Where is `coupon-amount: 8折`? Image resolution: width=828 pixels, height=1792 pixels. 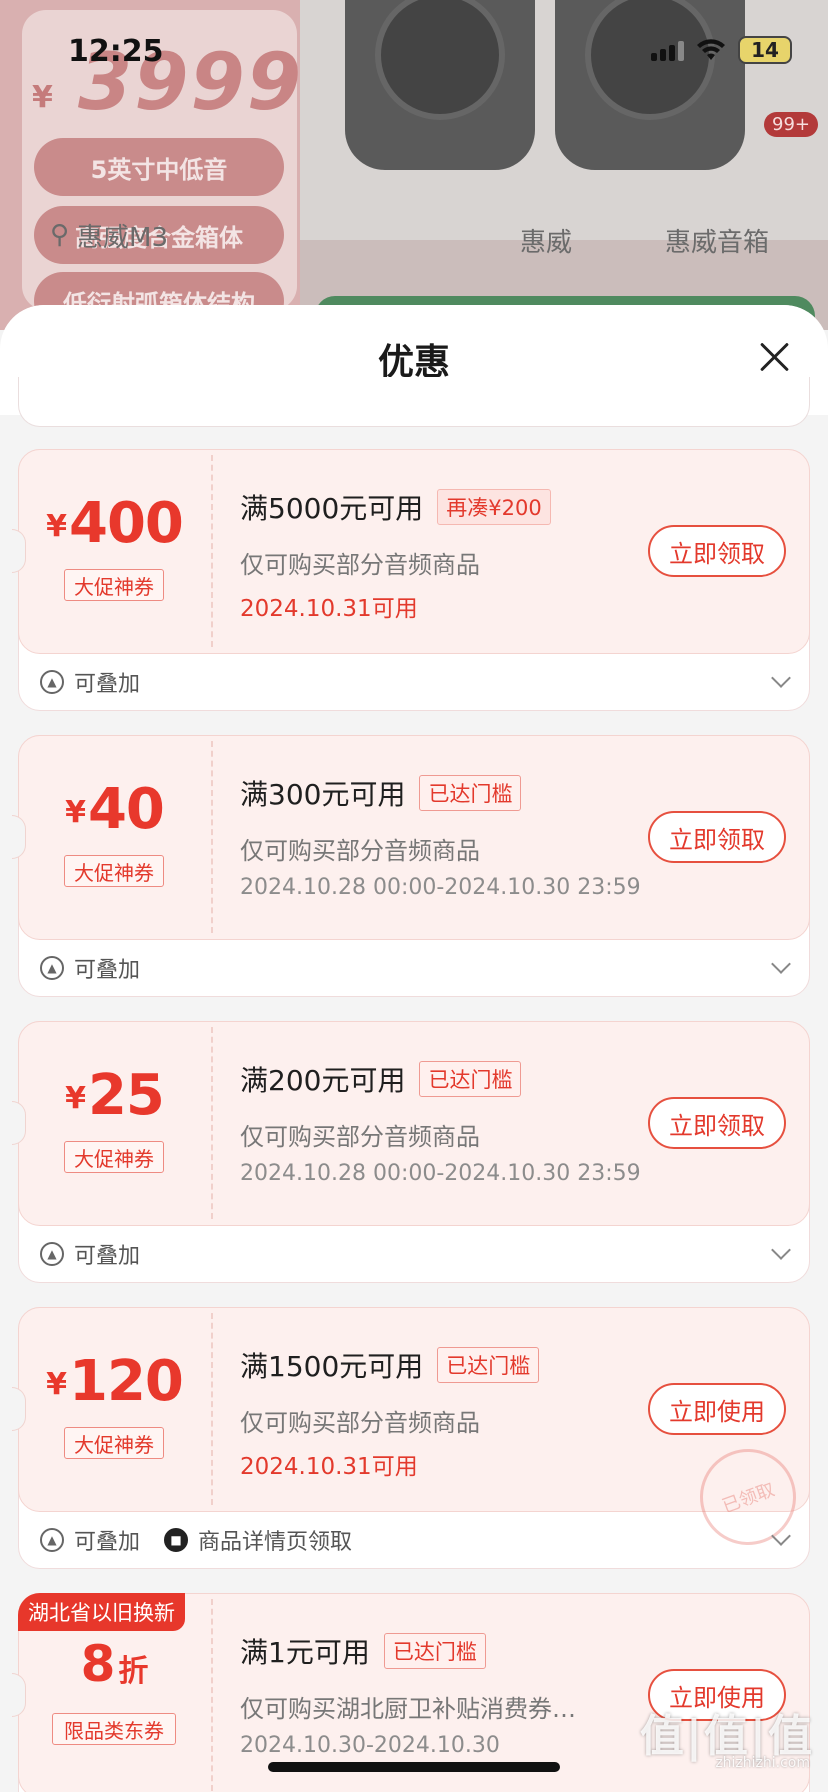
coupon-amount: 8折 is located at coordinates (114, 1664).